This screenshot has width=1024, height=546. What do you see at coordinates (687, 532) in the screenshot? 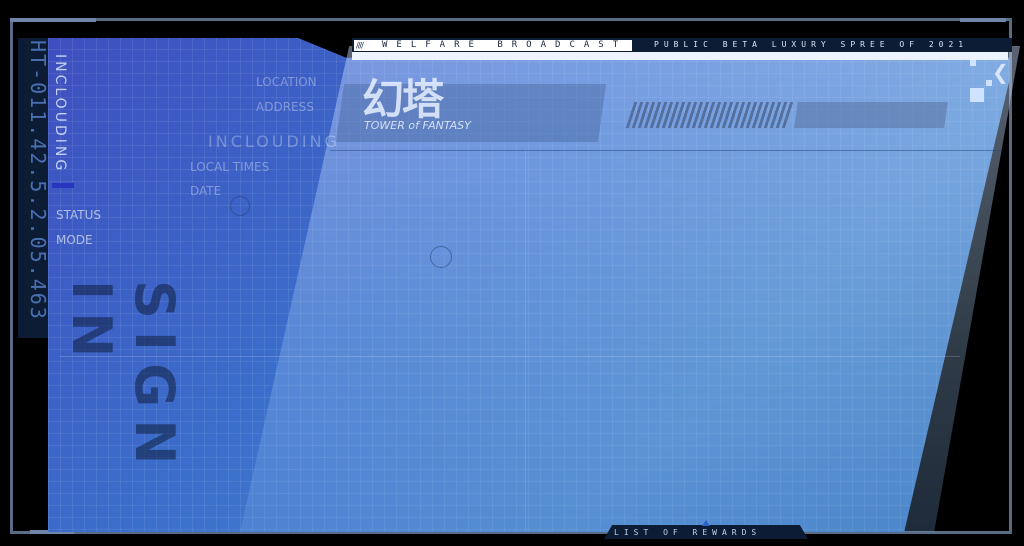
I see `rewards-label: LIST OF REWARDS` at bounding box center [687, 532].